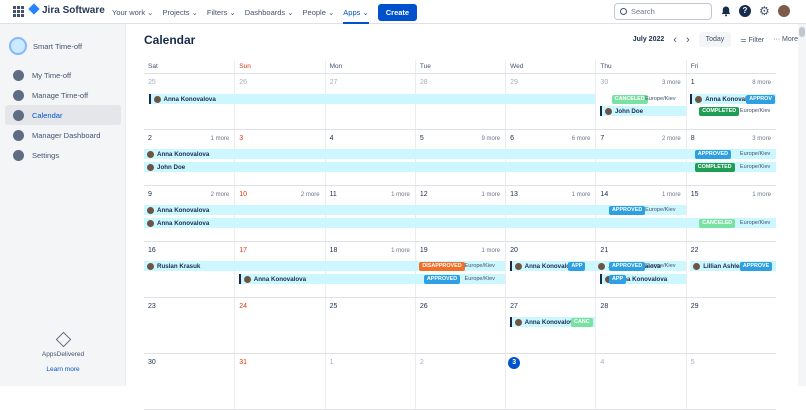 This screenshot has width=806, height=410. I want to click on day-number: 15, so click(694, 194).